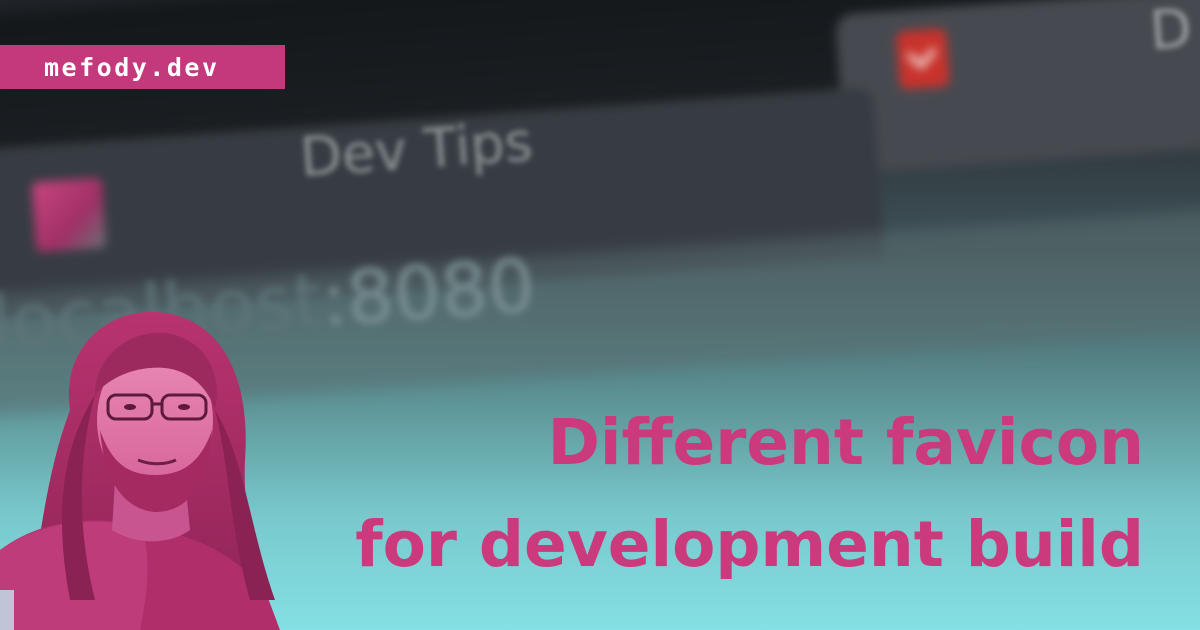  What do you see at coordinates (1170, 31) in the screenshot?
I see `tab-title-partial: D` at bounding box center [1170, 31].